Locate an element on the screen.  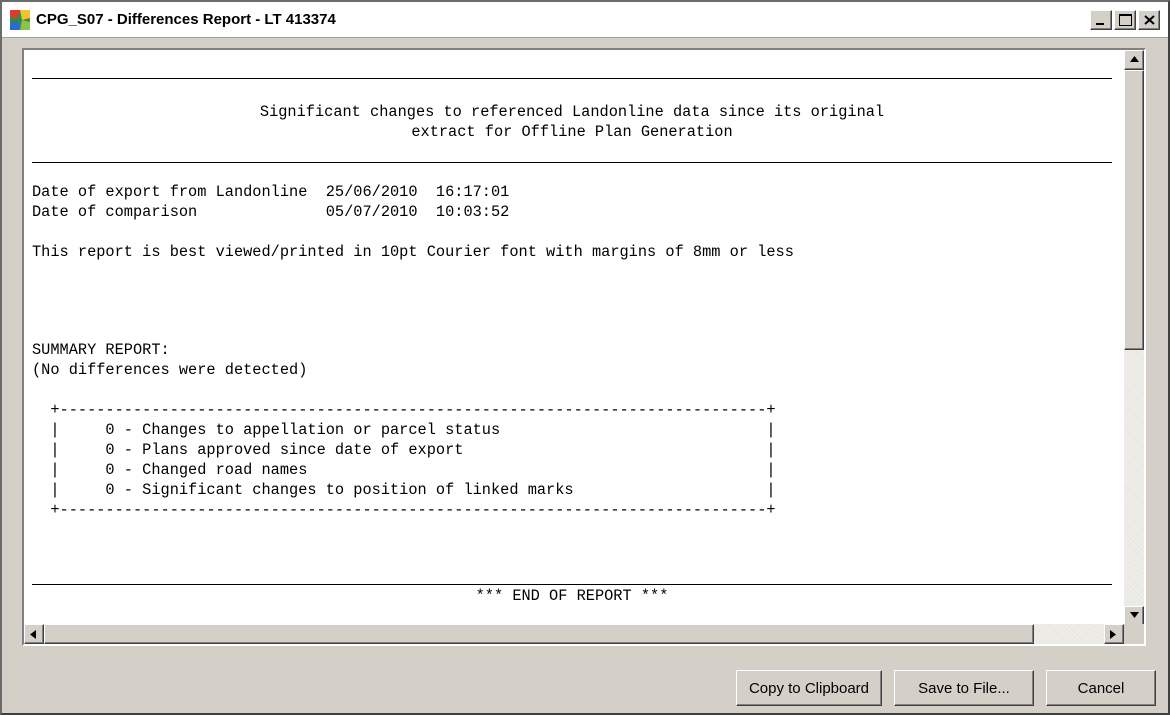
scrollbar-corner is located at coordinates (1134, 634).